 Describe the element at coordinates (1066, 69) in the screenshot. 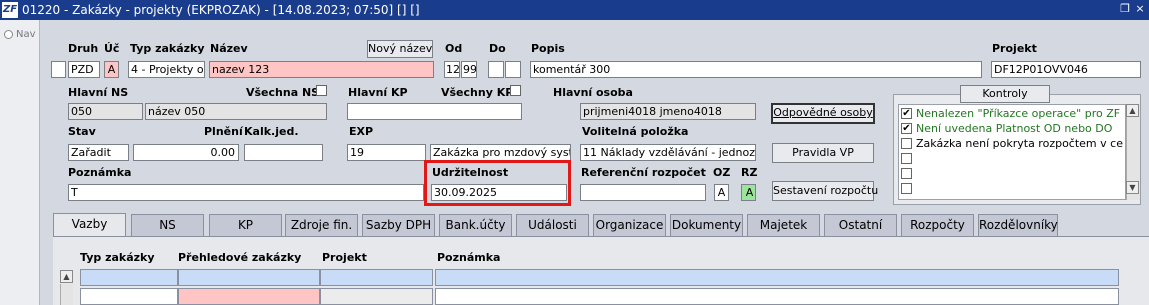

I see `projekt-field: DF12P01OVV046` at that location.